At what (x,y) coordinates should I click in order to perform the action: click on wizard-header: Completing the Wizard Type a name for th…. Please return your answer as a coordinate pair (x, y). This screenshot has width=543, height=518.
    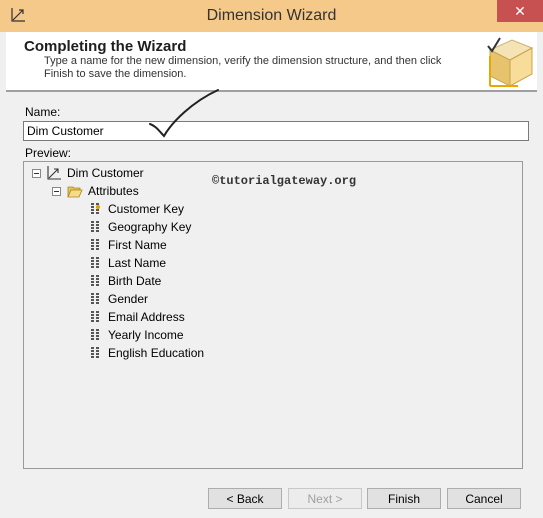
    Looking at the image, I should click on (271, 61).